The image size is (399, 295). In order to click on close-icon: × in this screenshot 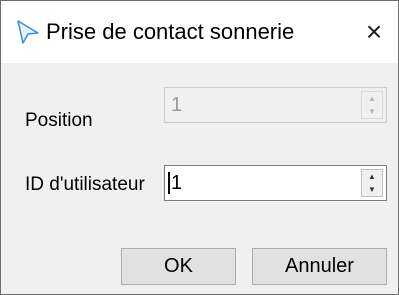, I will do `click(374, 32)`.